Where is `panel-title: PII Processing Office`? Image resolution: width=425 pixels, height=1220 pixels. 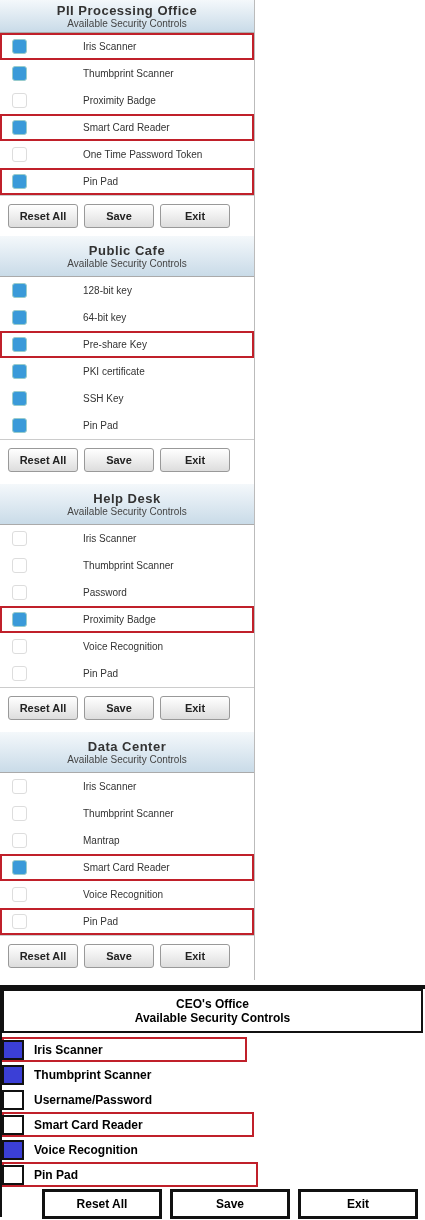 panel-title: PII Processing Office is located at coordinates (127, 10).